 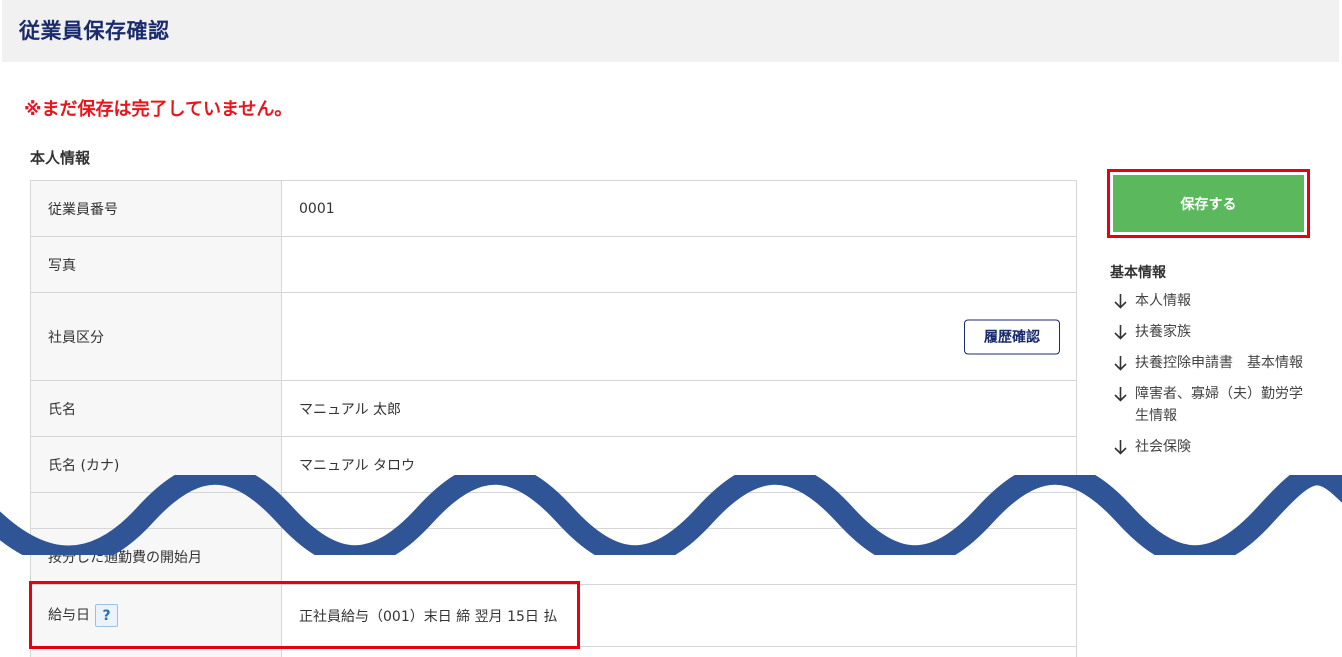 I want to click on sidebar-item-label: 扶養控除申請書 基本情報, so click(x=1219, y=363).